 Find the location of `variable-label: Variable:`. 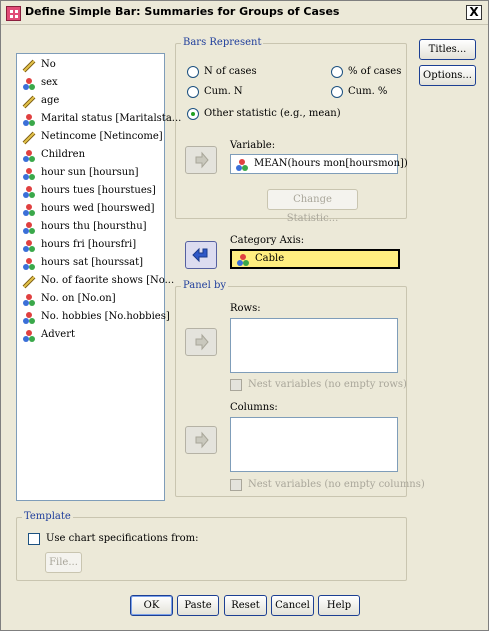

variable-label: Variable: is located at coordinates (253, 145).